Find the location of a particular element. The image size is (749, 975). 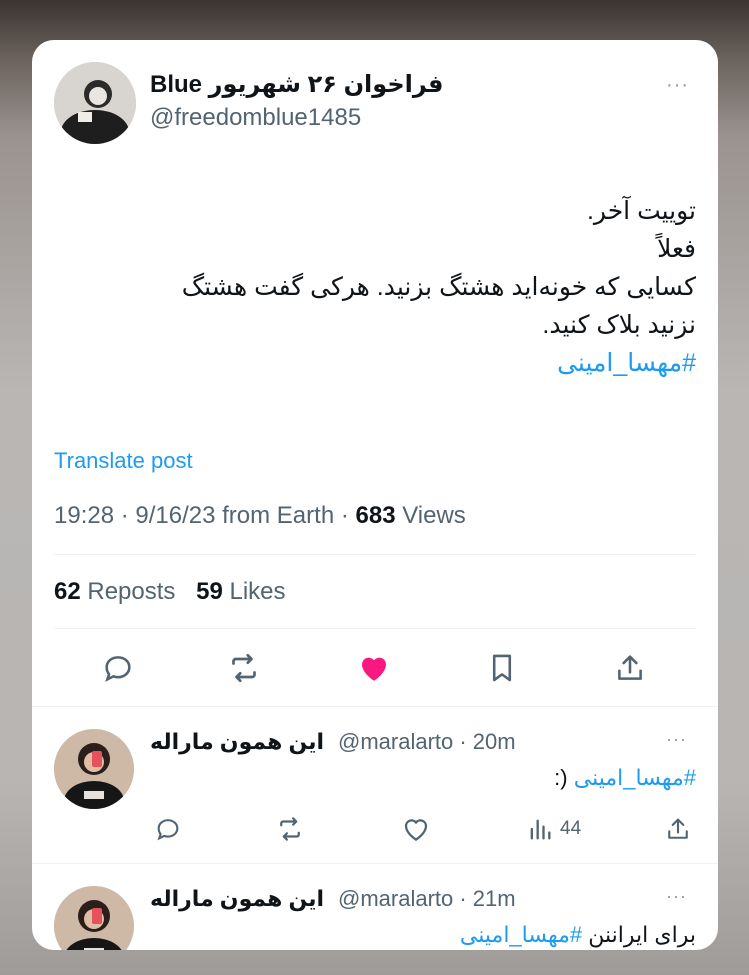

bookmark-icon is located at coordinates (502, 668).